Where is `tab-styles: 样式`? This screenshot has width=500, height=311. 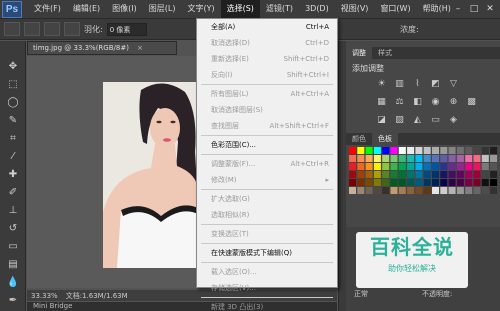 tab-styles: 样式 is located at coordinates (385, 53).